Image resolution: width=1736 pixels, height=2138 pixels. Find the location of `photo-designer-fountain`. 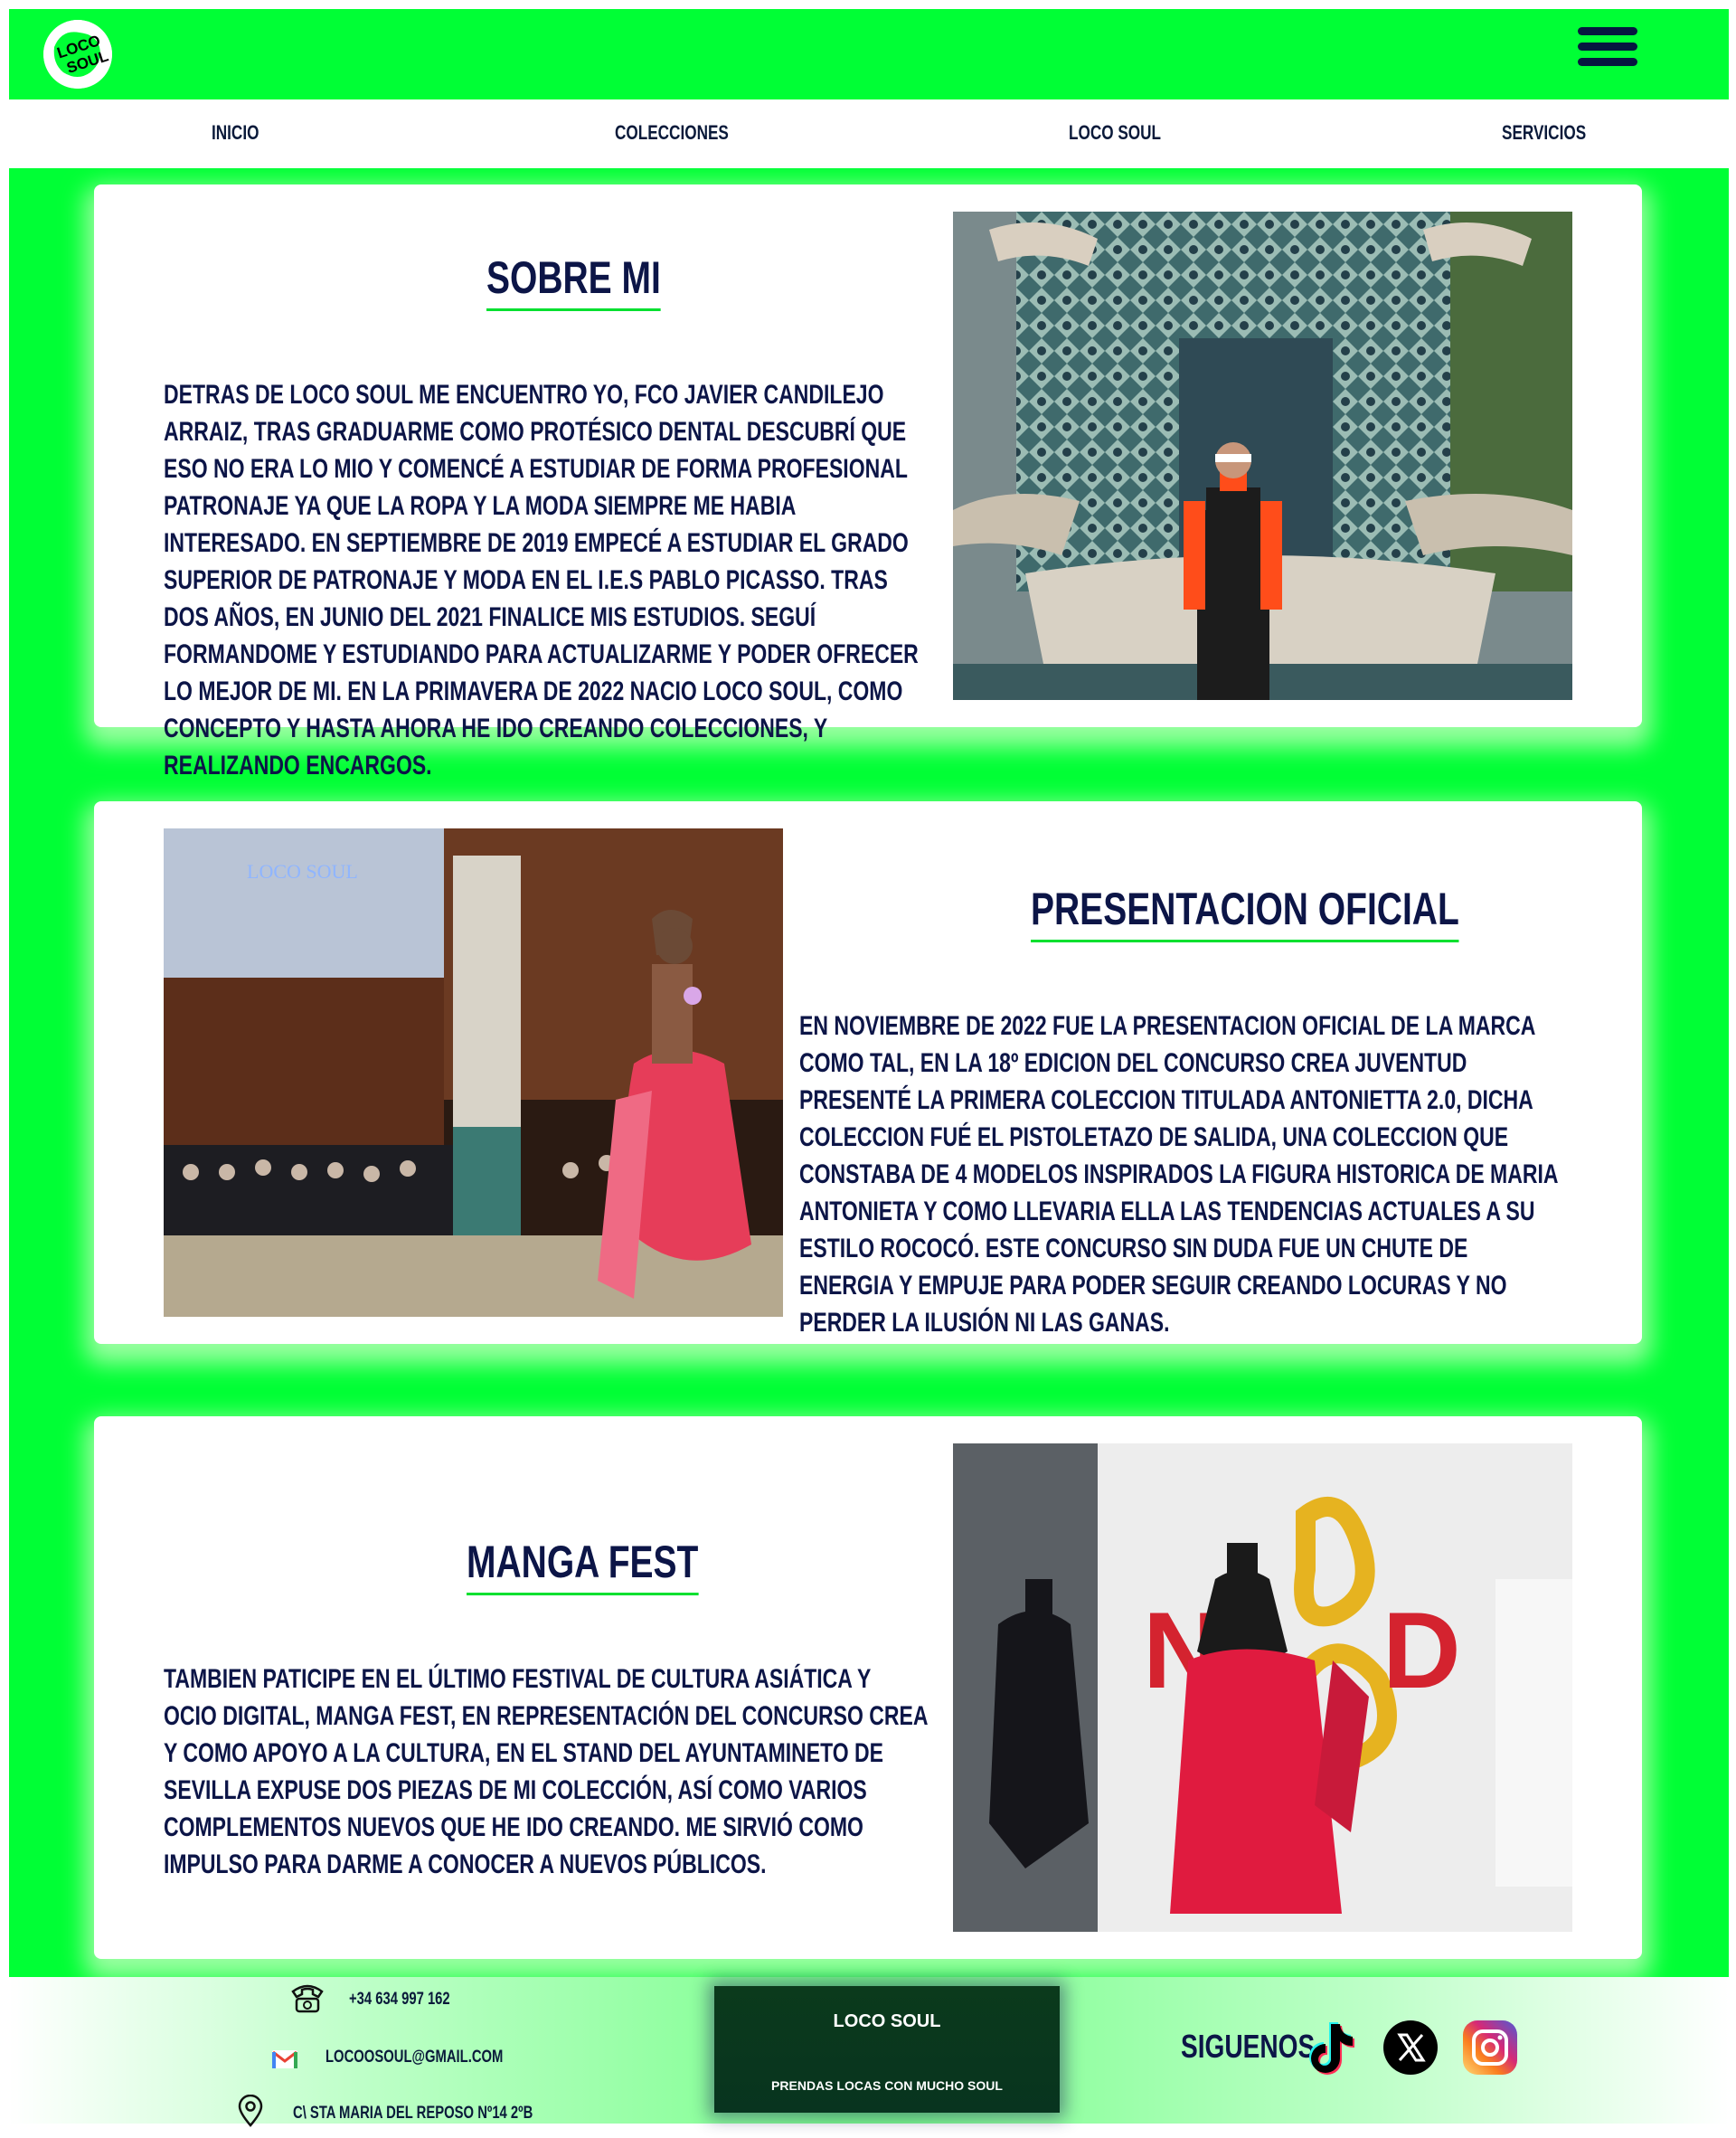

photo-designer-fountain is located at coordinates (1262, 456).